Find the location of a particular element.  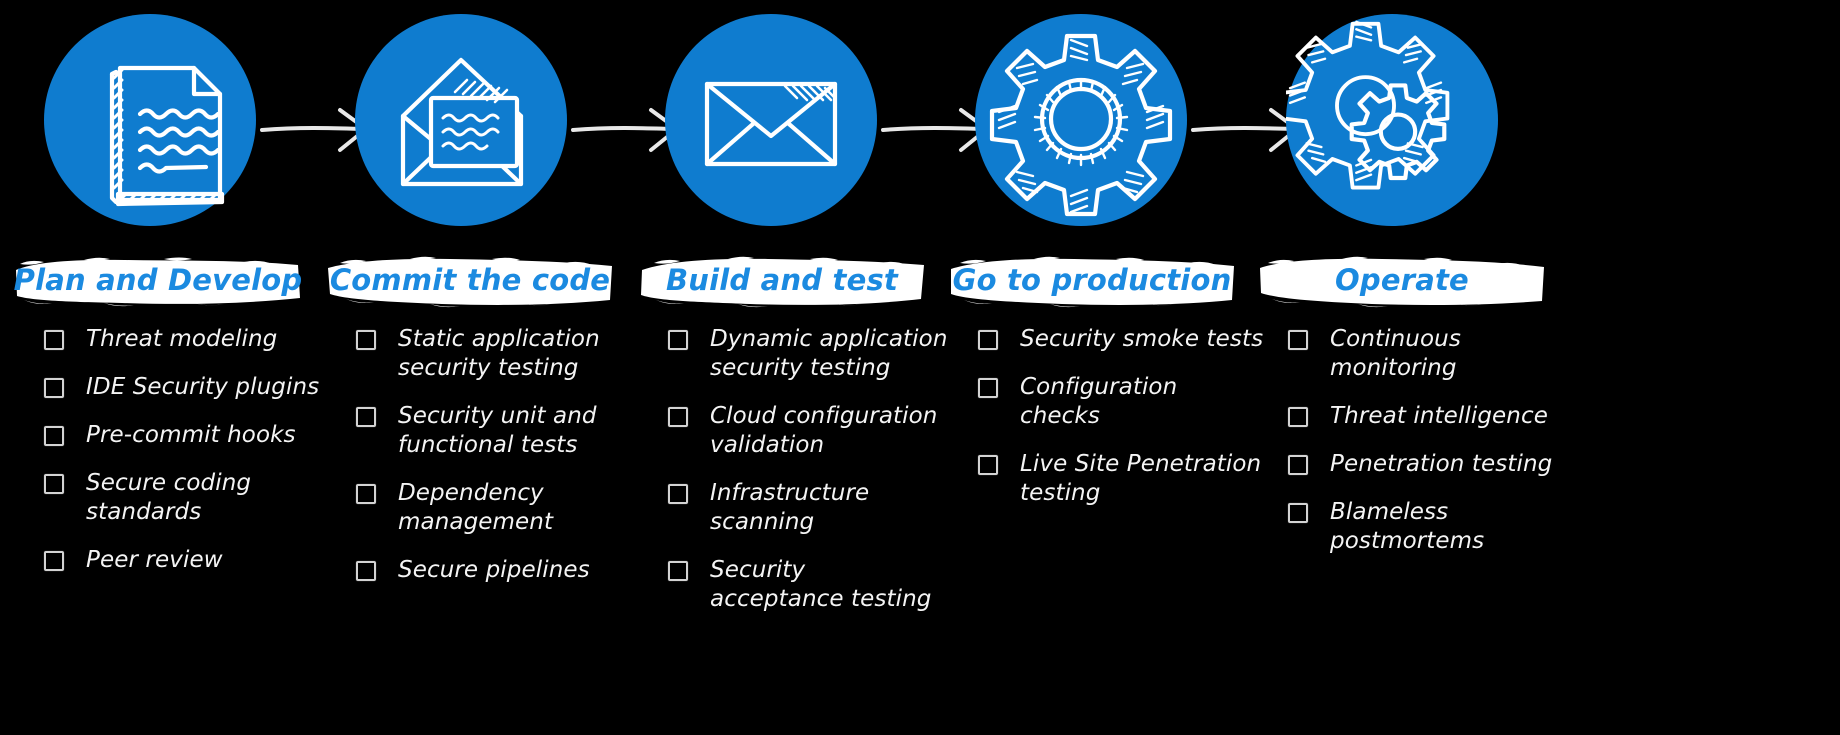

list-item-label: Static application security testing is located at coordinates (499, 353).